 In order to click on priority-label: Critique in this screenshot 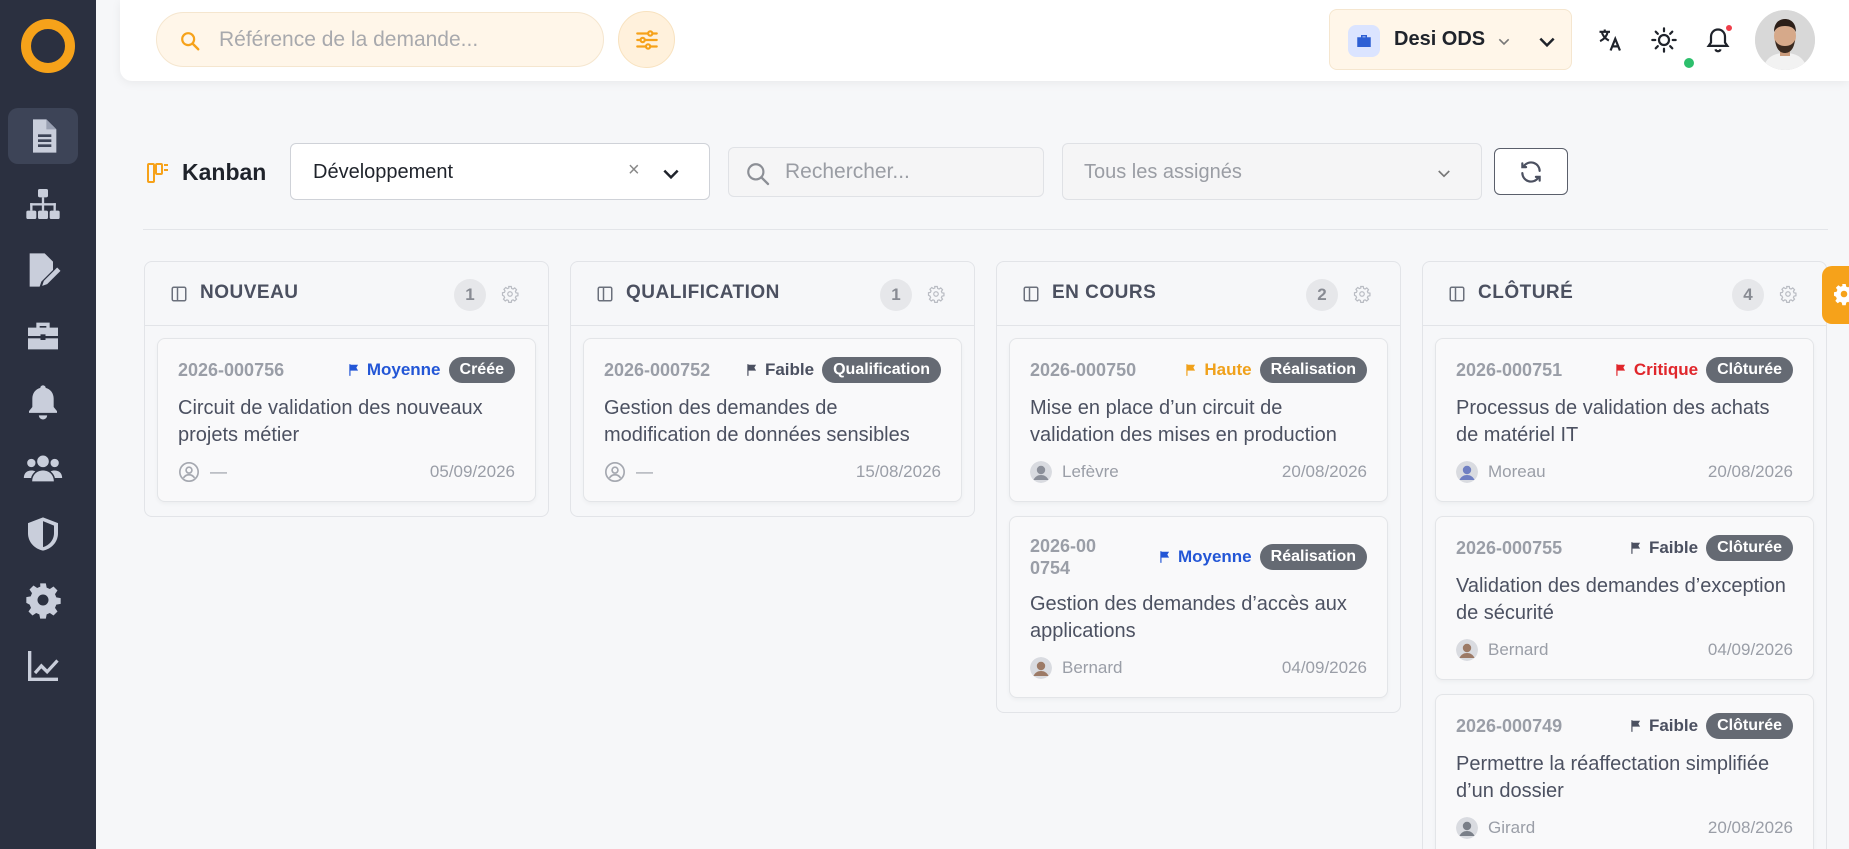, I will do `click(1656, 370)`.